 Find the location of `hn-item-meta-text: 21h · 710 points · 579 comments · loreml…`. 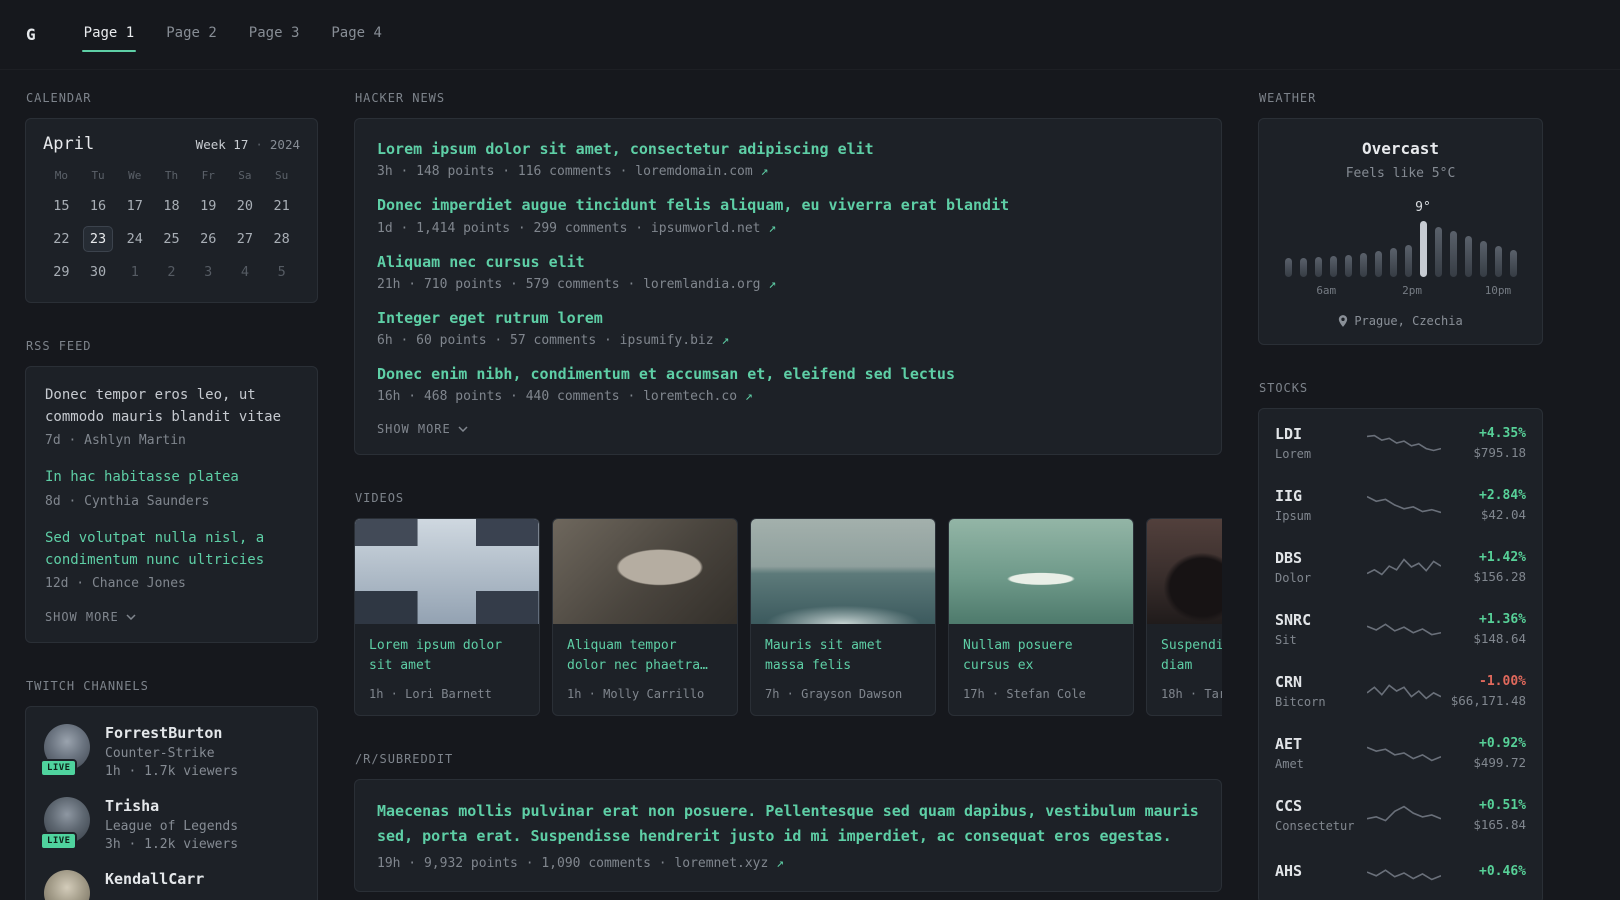

hn-item-meta-text: 21h · 710 points · 579 comments · loreml… is located at coordinates (569, 284).